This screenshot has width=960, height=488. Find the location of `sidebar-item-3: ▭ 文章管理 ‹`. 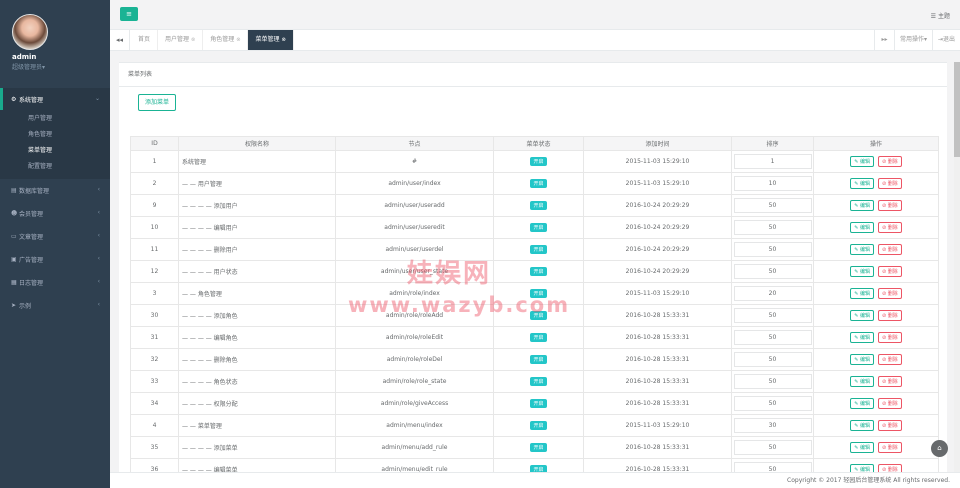

sidebar-item-3: ▭ 文章管理 ‹ is located at coordinates (55, 236).